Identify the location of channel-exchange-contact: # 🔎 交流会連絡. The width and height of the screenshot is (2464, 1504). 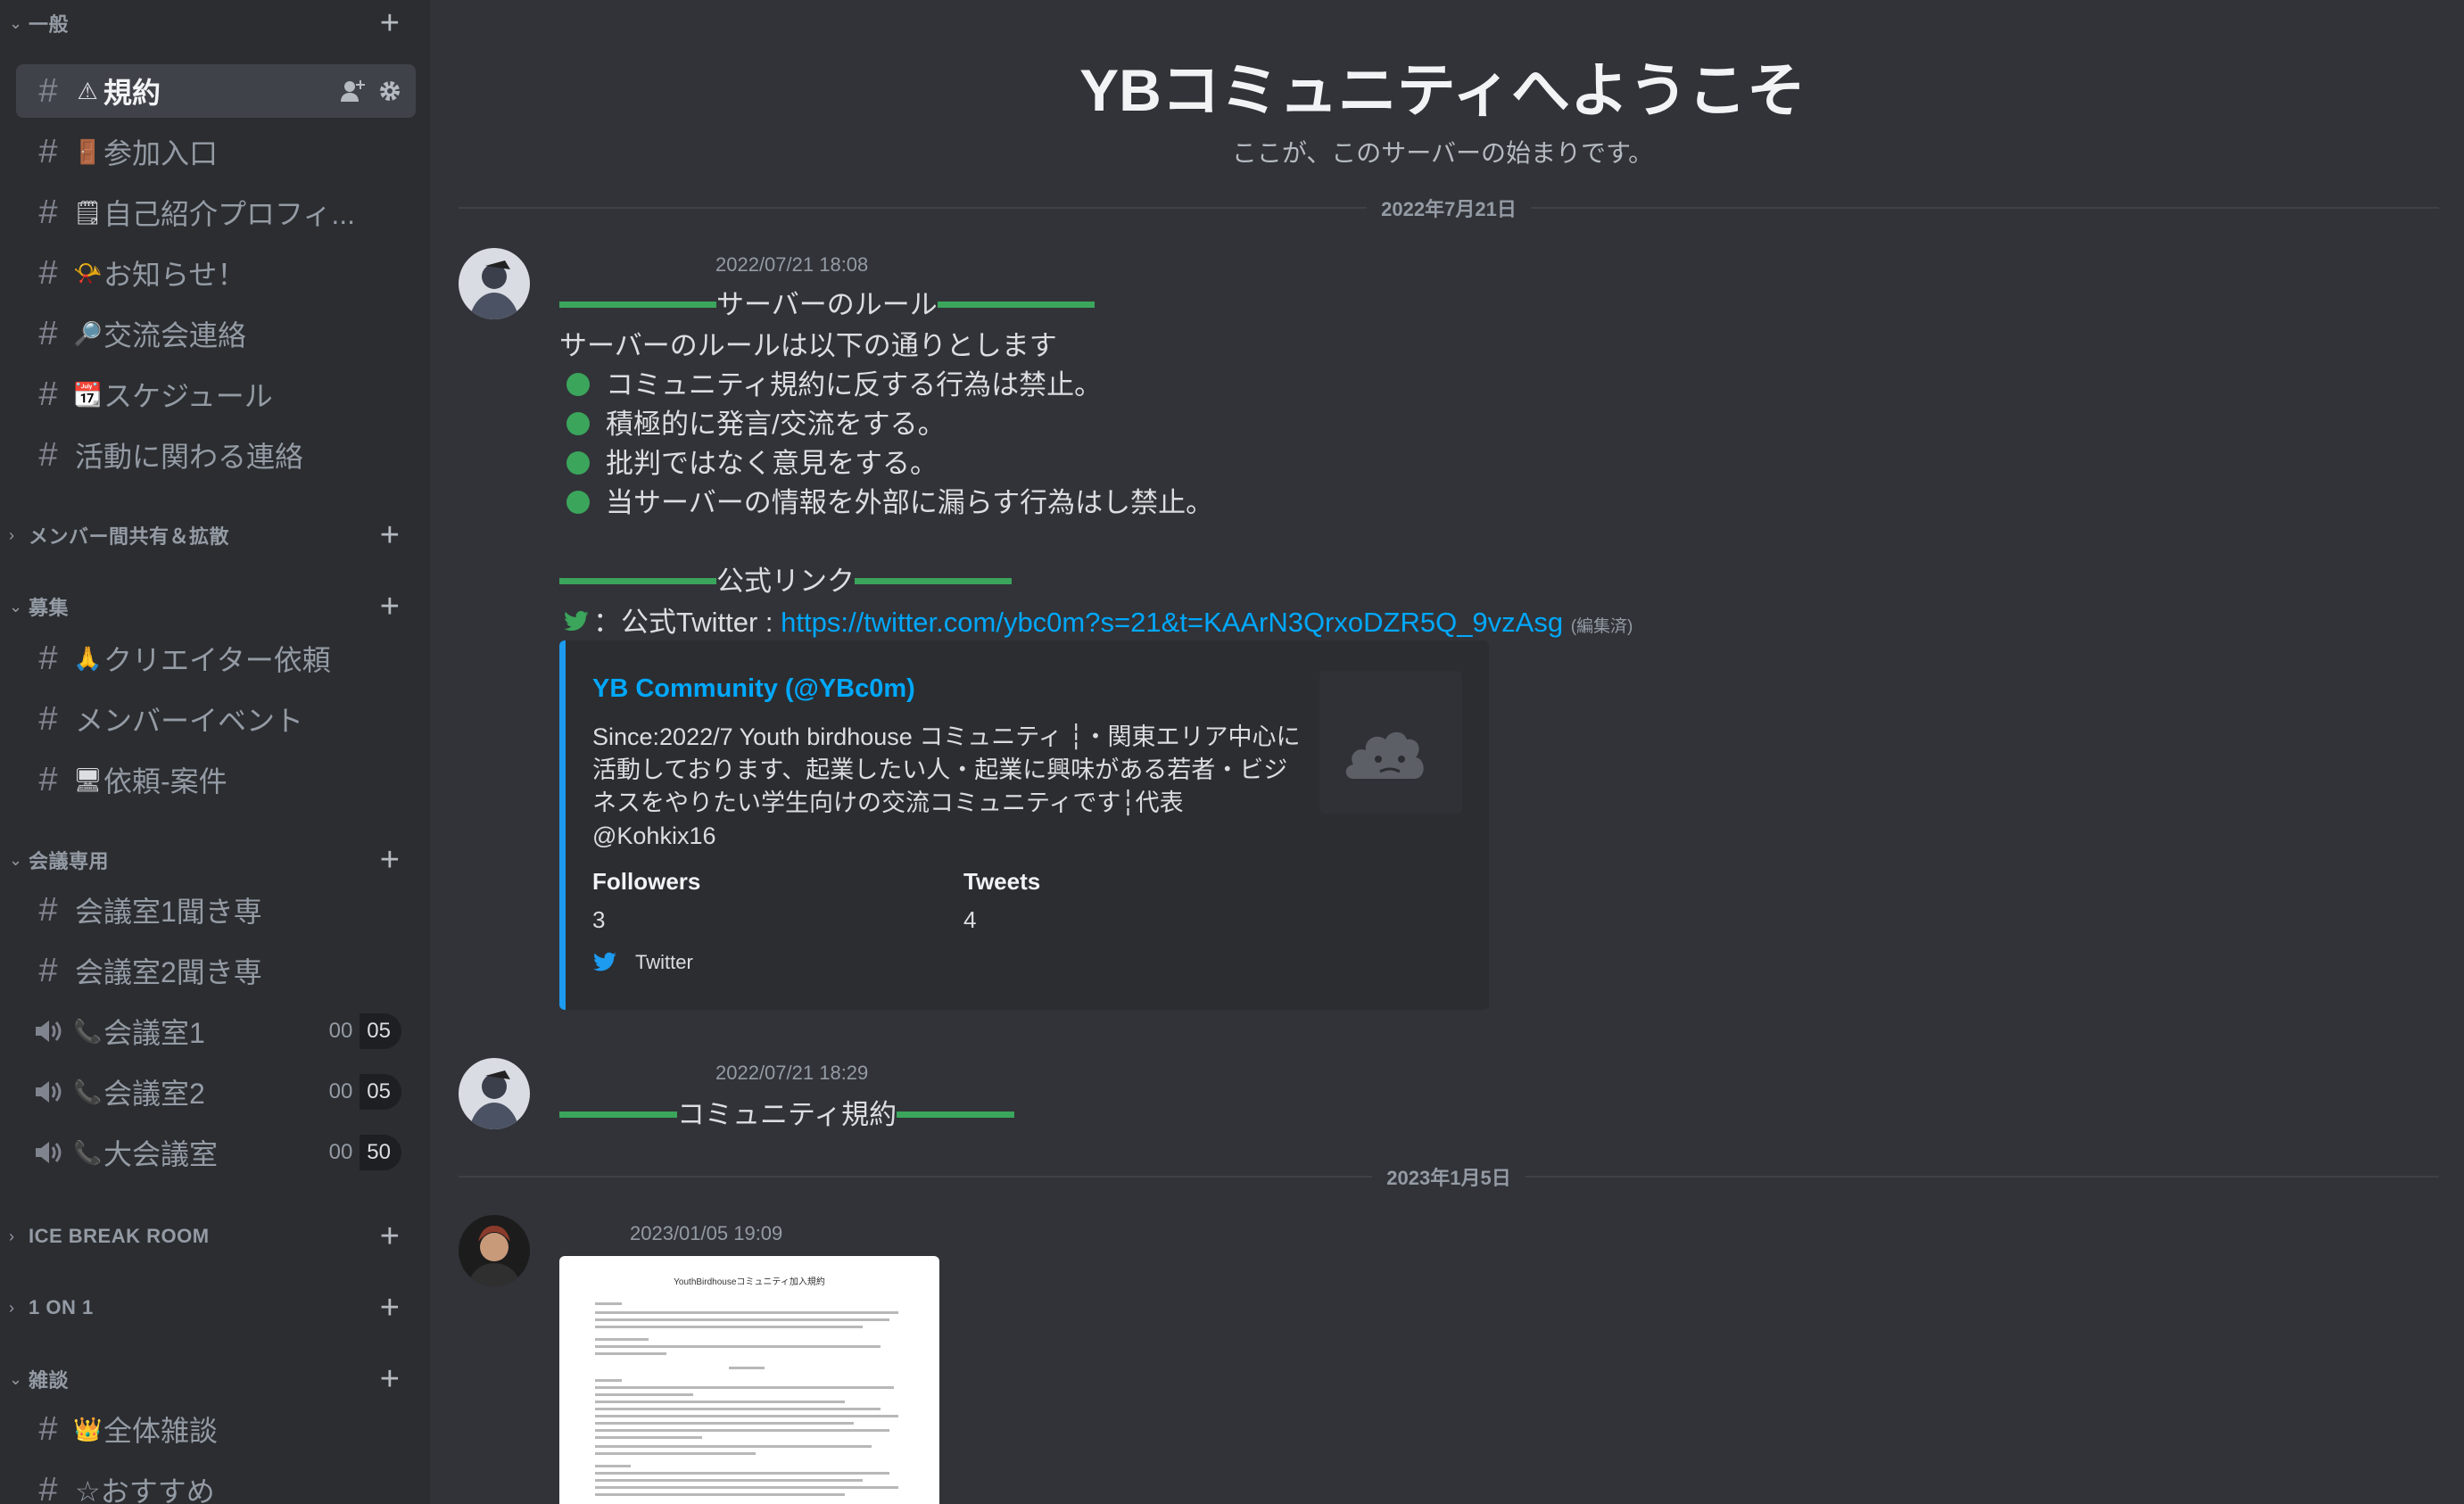
(216, 333).